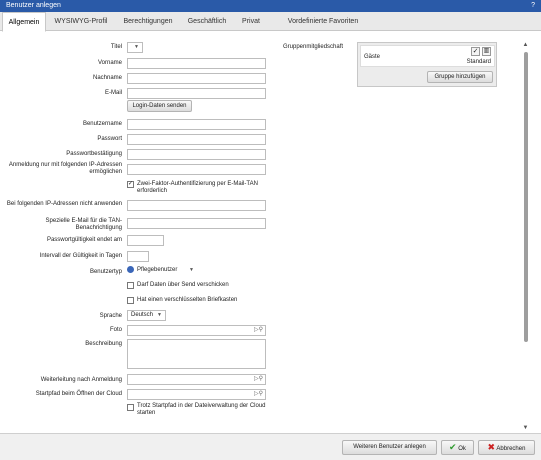 Image resolution: width=541 pixels, height=460 pixels. I want to click on email-field, so click(196, 93).